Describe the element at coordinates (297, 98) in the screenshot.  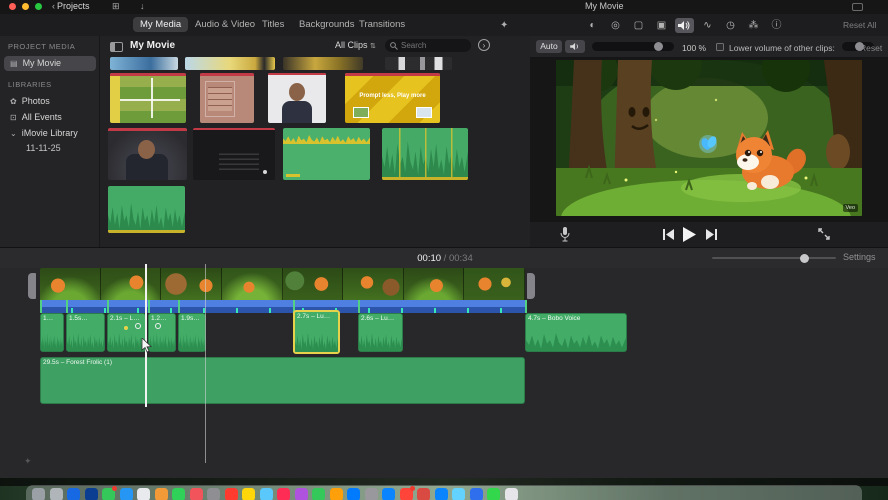
I see `media-thumbnail-presenter` at that location.